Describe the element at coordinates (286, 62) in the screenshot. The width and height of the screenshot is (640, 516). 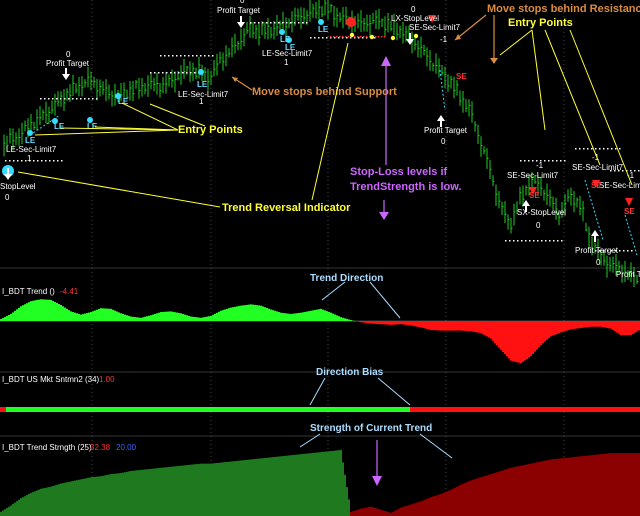
I see `label-n1c: 1` at that location.